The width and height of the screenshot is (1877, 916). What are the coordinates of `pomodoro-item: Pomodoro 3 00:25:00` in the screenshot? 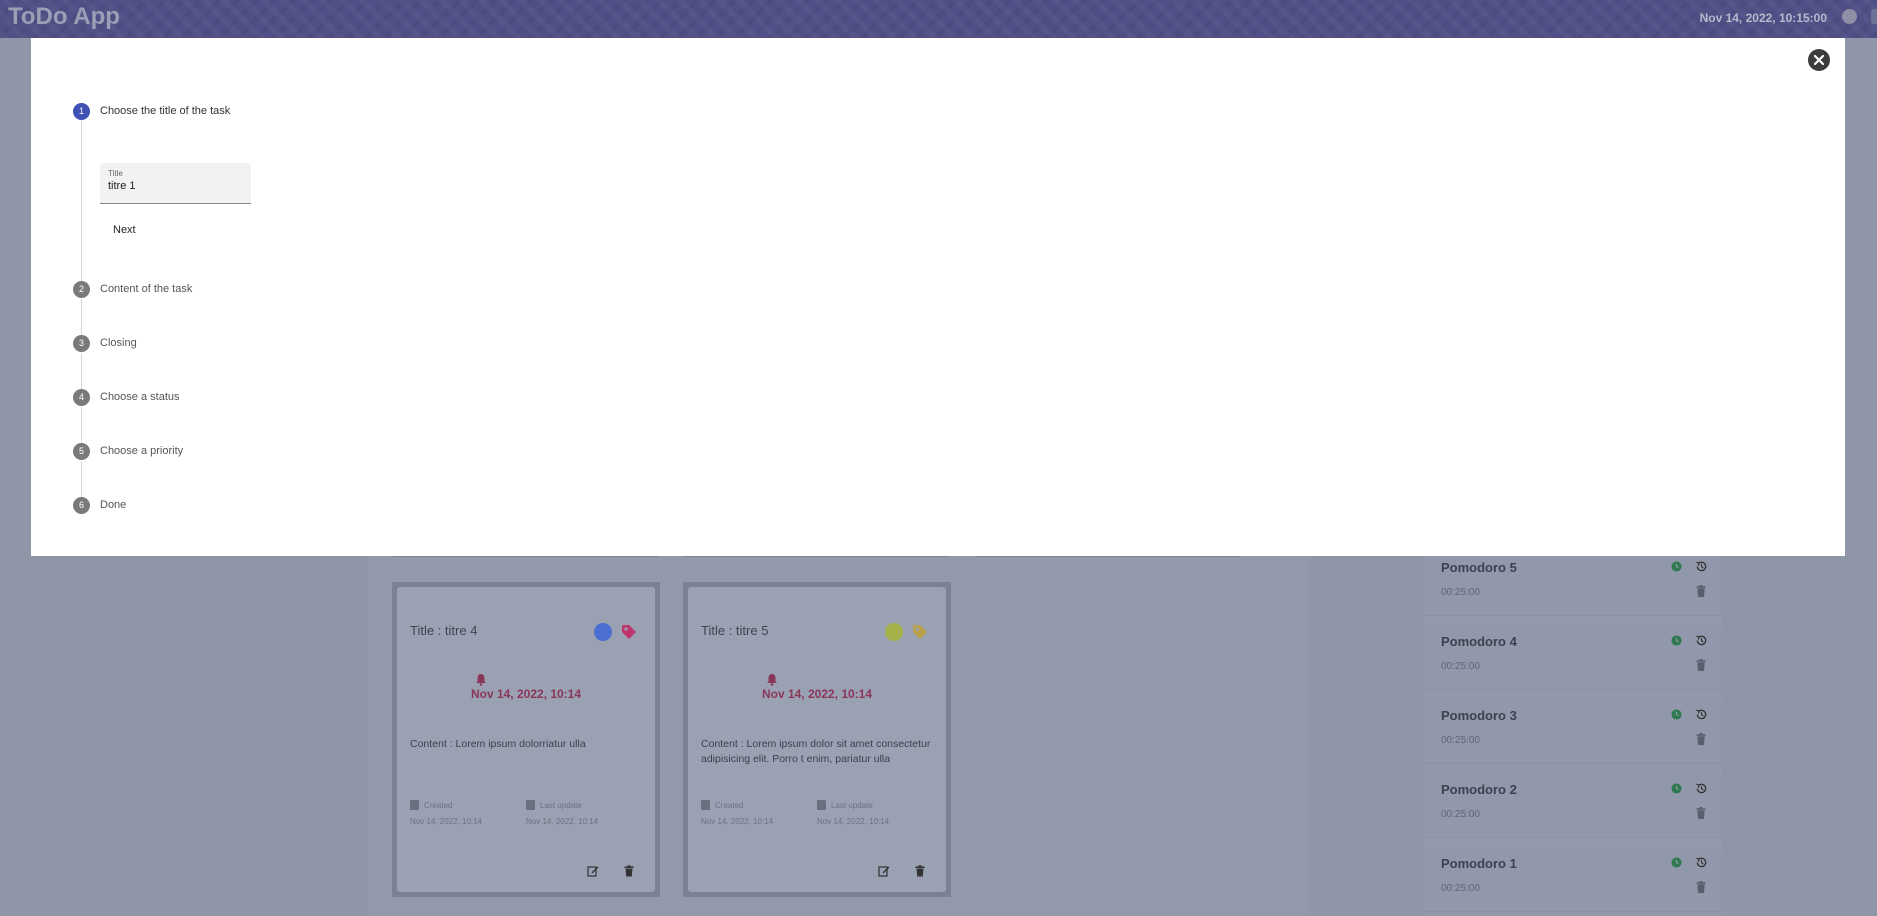 It's located at (1572, 732).